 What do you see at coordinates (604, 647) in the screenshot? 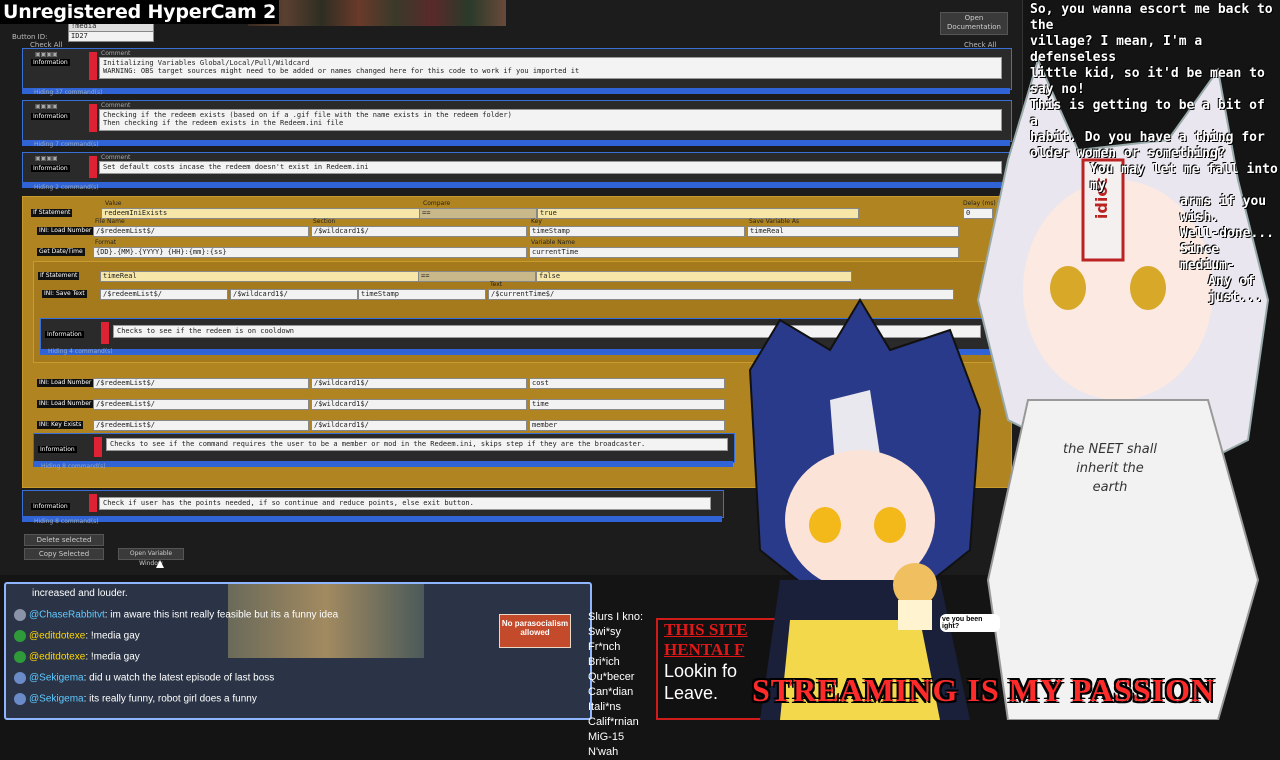
I see `list-item: Fr*nch` at bounding box center [604, 647].